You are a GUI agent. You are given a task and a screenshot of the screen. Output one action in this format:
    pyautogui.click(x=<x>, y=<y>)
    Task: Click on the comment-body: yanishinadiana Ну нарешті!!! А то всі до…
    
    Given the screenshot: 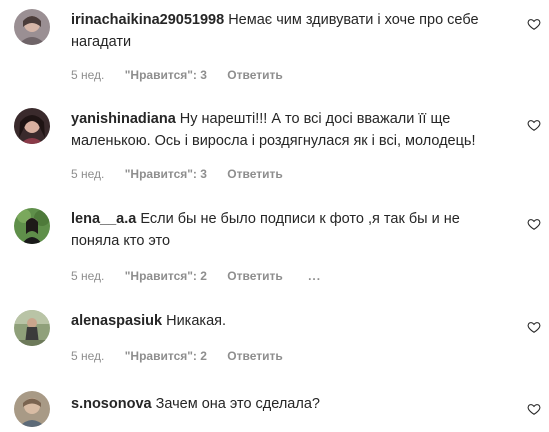 What is the action you would take?
    pyautogui.click(x=291, y=130)
    